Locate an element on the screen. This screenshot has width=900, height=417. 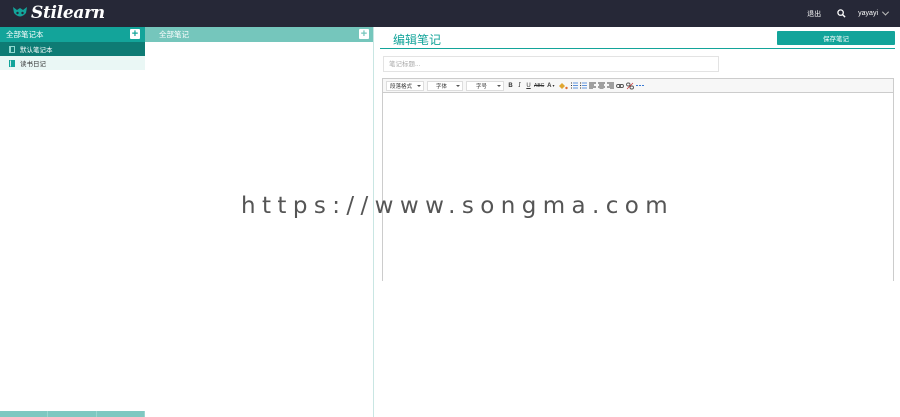
link-icon is located at coordinates (620, 86).